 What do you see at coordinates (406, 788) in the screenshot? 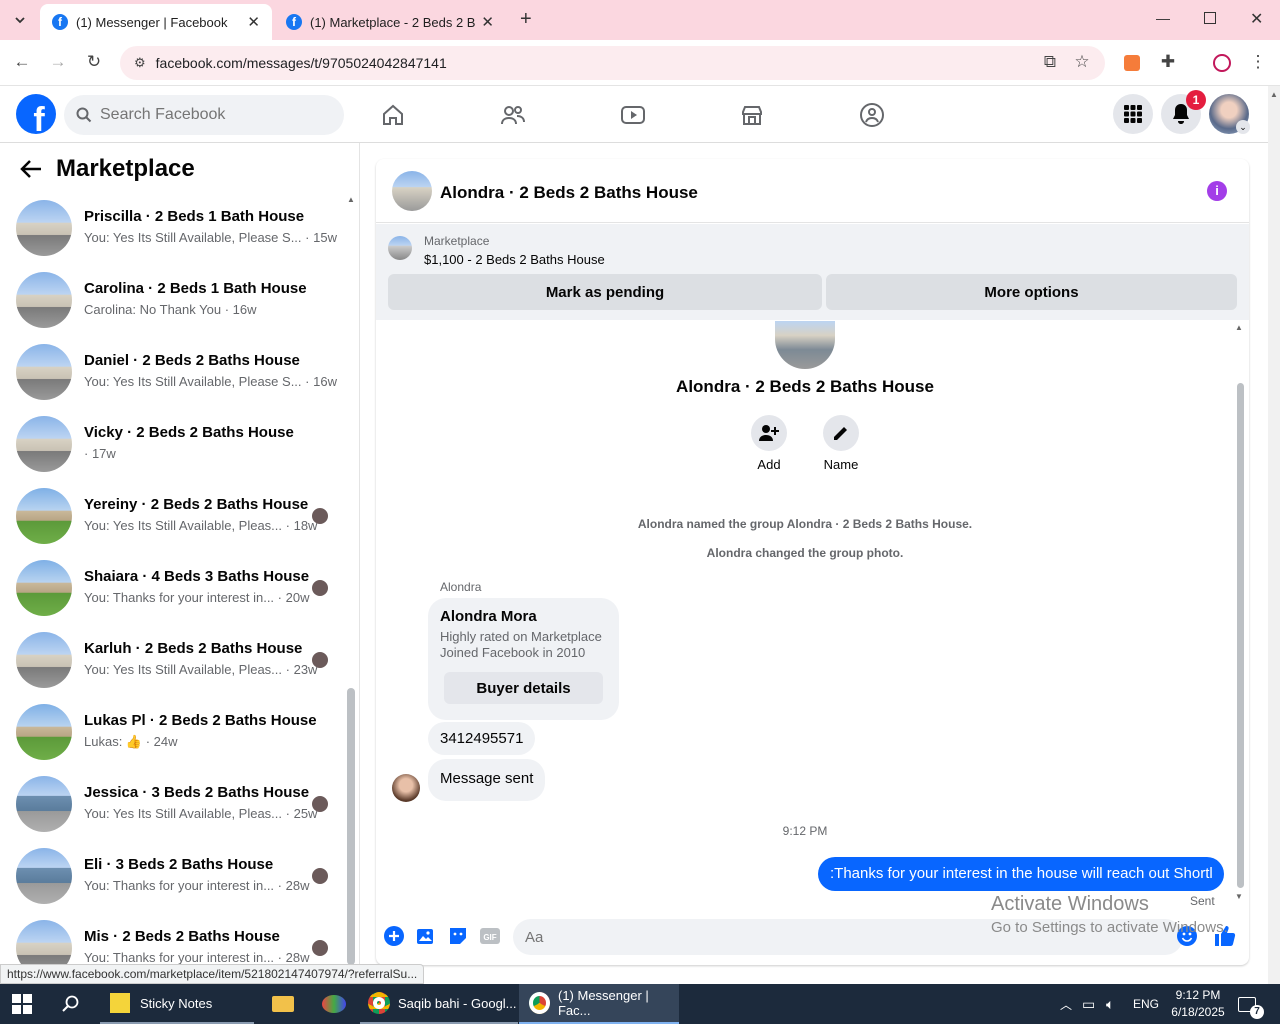
I see `sender-avatar` at bounding box center [406, 788].